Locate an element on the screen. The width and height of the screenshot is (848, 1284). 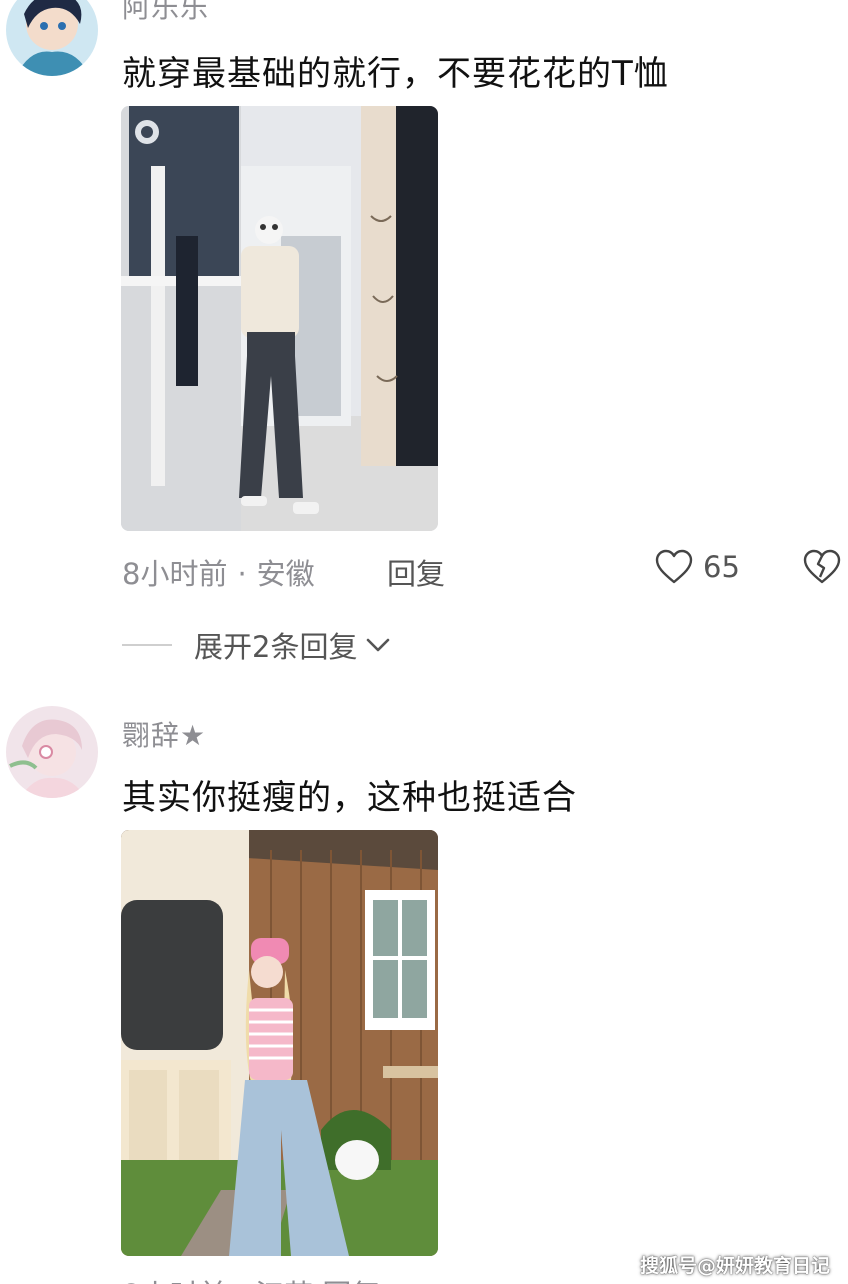
comment-text: 就穿最基础的就行，不要花花的T恤 is located at coordinates (395, 74).